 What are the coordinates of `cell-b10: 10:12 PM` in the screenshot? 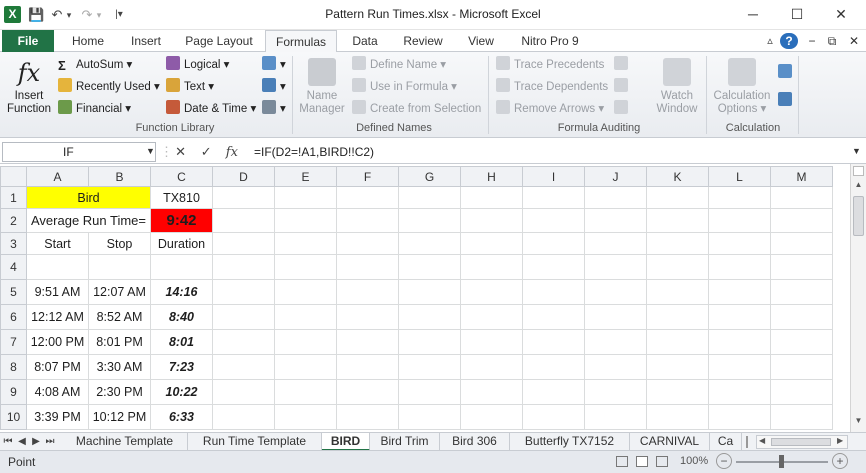 It's located at (119, 417).